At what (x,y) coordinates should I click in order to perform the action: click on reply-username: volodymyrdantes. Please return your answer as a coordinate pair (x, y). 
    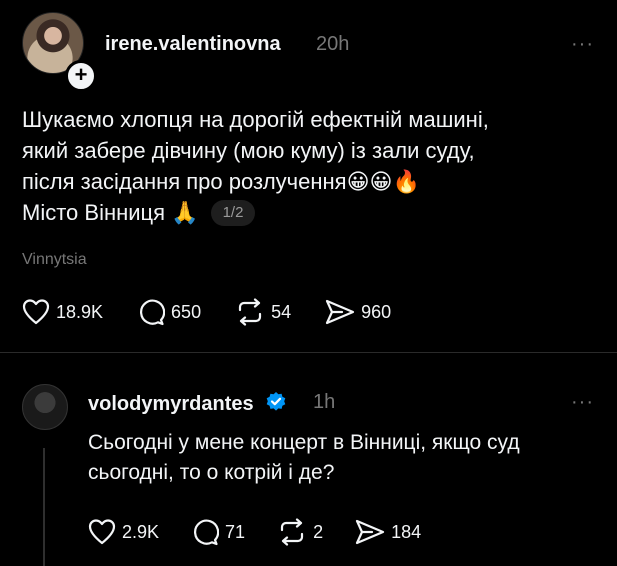
    Looking at the image, I should click on (171, 404).